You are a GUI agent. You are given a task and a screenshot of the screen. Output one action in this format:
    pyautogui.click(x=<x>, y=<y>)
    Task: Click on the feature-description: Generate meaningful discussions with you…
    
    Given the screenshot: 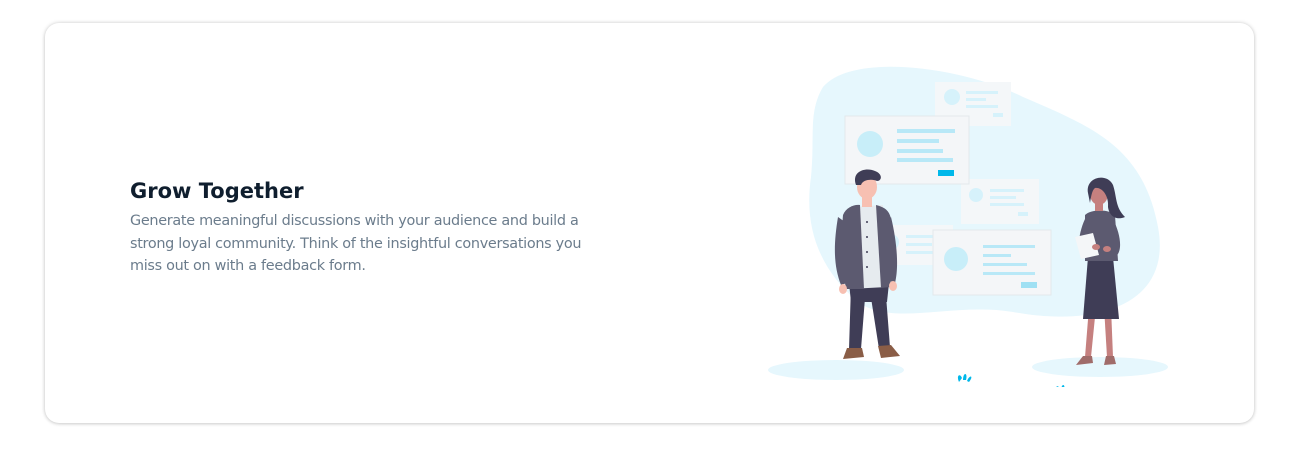 What is the action you would take?
    pyautogui.click(x=356, y=243)
    